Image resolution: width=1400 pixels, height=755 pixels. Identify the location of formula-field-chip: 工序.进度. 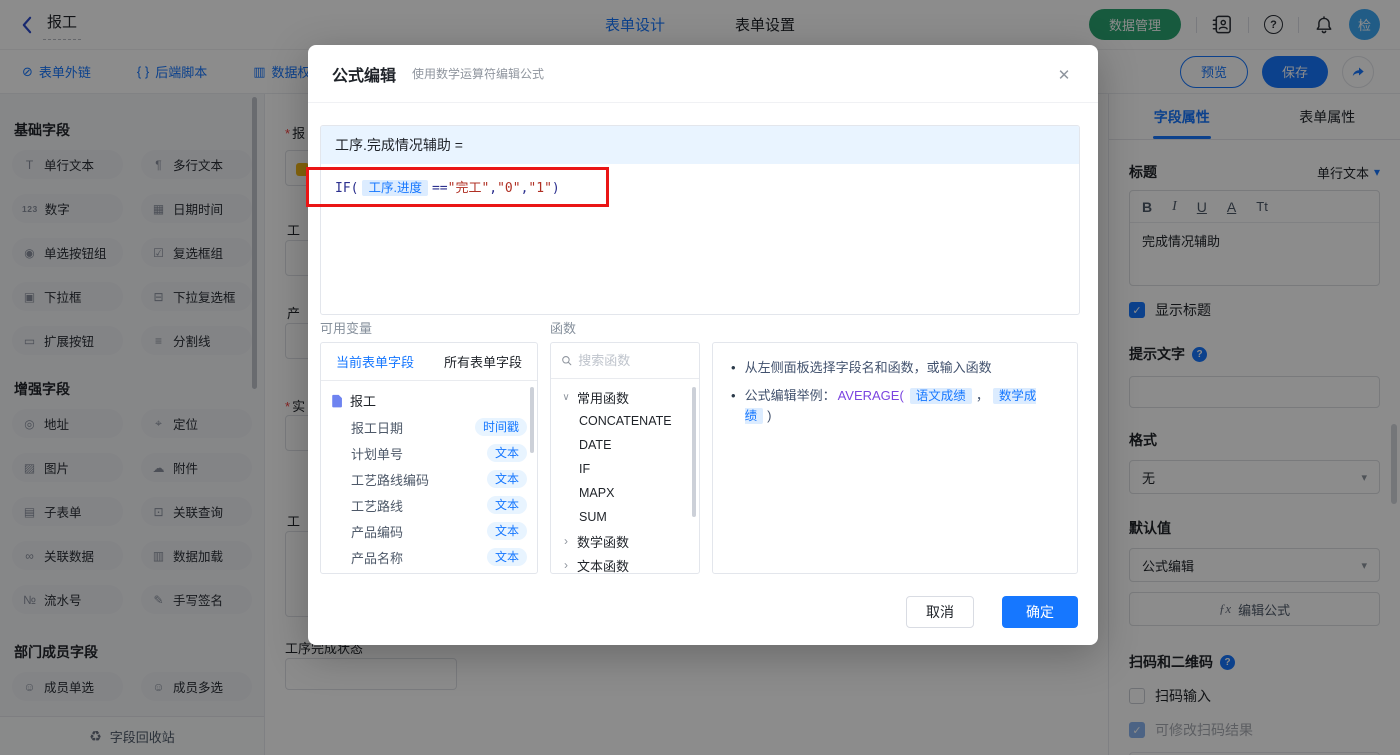
(395, 188).